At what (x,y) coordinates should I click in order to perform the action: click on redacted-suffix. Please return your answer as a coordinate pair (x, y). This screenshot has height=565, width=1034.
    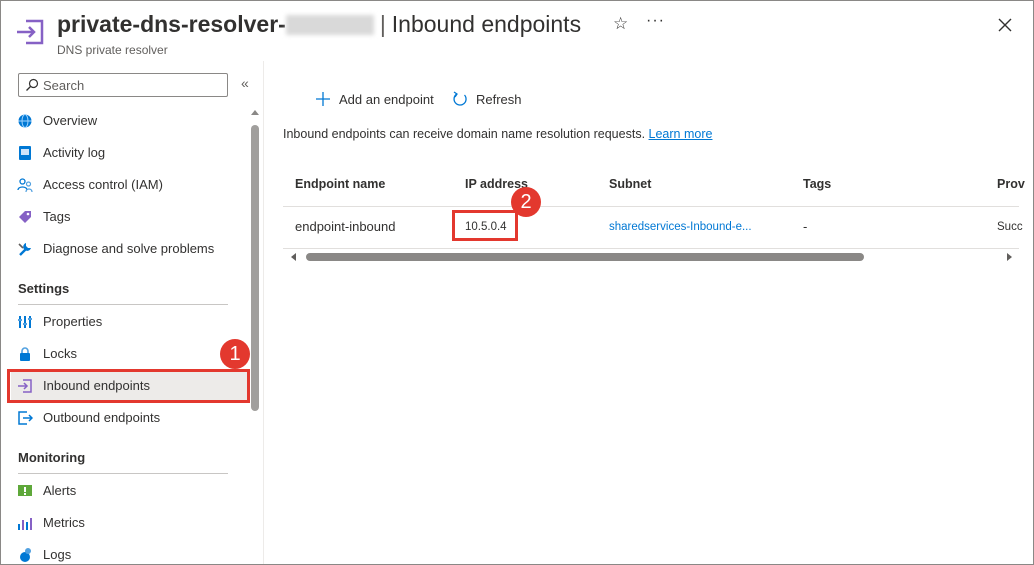
    Looking at the image, I should click on (329, 25).